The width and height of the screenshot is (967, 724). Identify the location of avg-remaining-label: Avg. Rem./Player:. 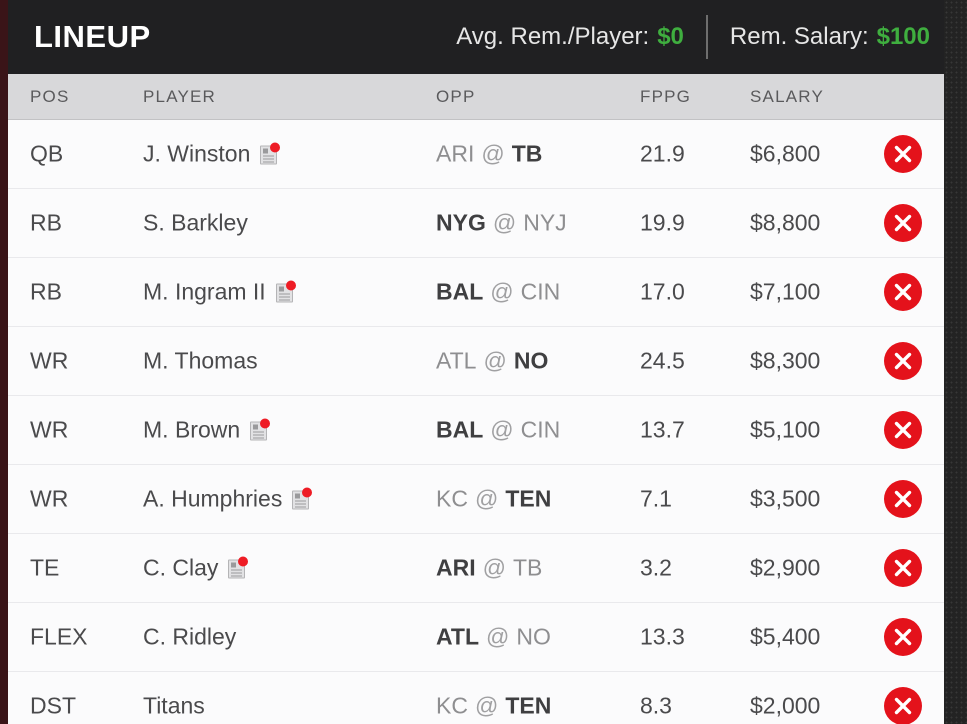
(553, 36).